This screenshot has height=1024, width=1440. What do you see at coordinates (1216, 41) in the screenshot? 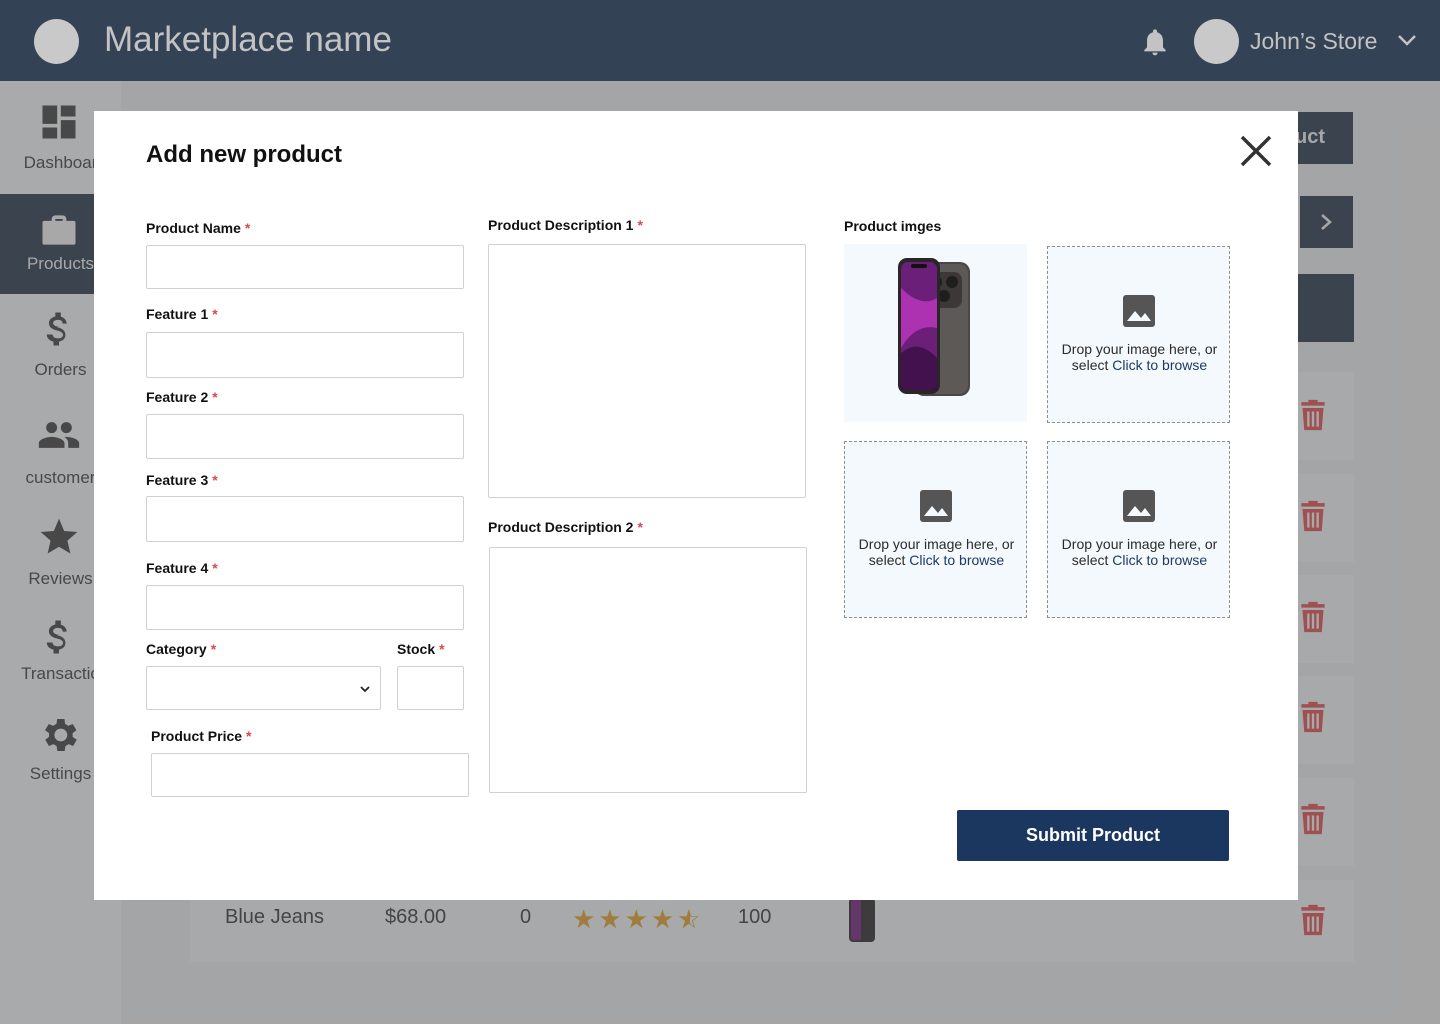
I see `avatar` at bounding box center [1216, 41].